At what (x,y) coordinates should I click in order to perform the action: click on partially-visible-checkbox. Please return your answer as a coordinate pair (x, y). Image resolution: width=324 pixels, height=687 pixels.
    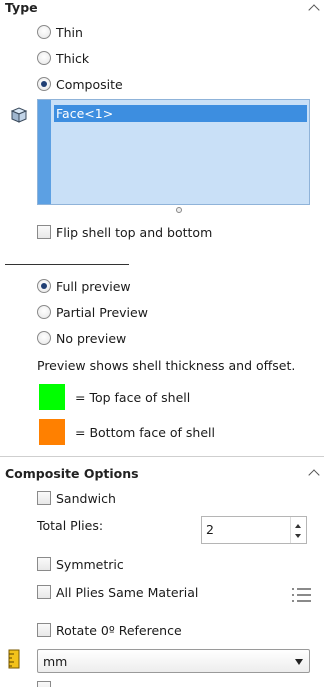
    Looking at the image, I should click on (44, 684).